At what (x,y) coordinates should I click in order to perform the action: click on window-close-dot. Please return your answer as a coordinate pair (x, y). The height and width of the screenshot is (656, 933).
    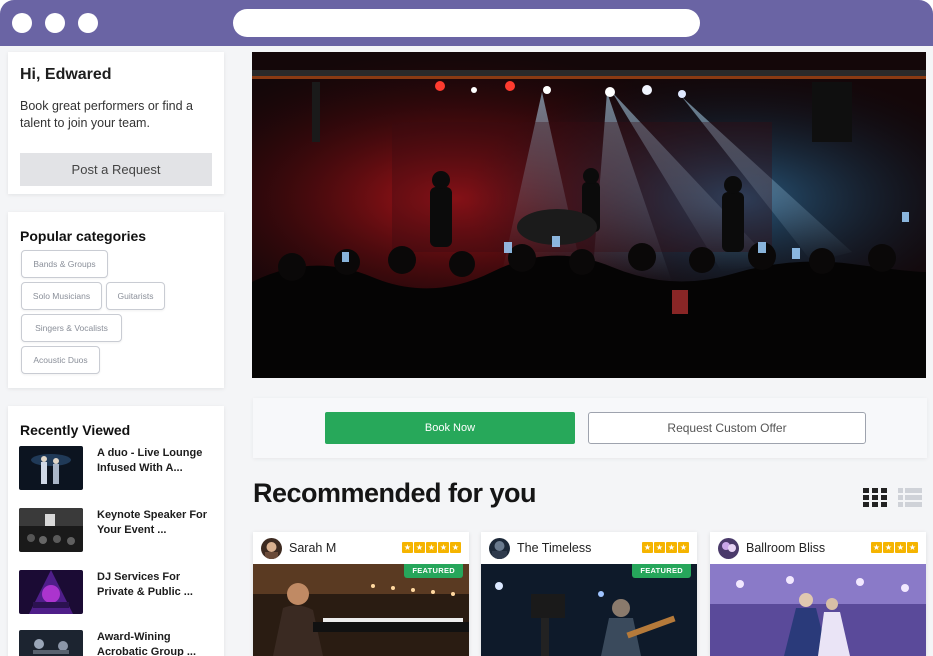
    Looking at the image, I should click on (22, 23).